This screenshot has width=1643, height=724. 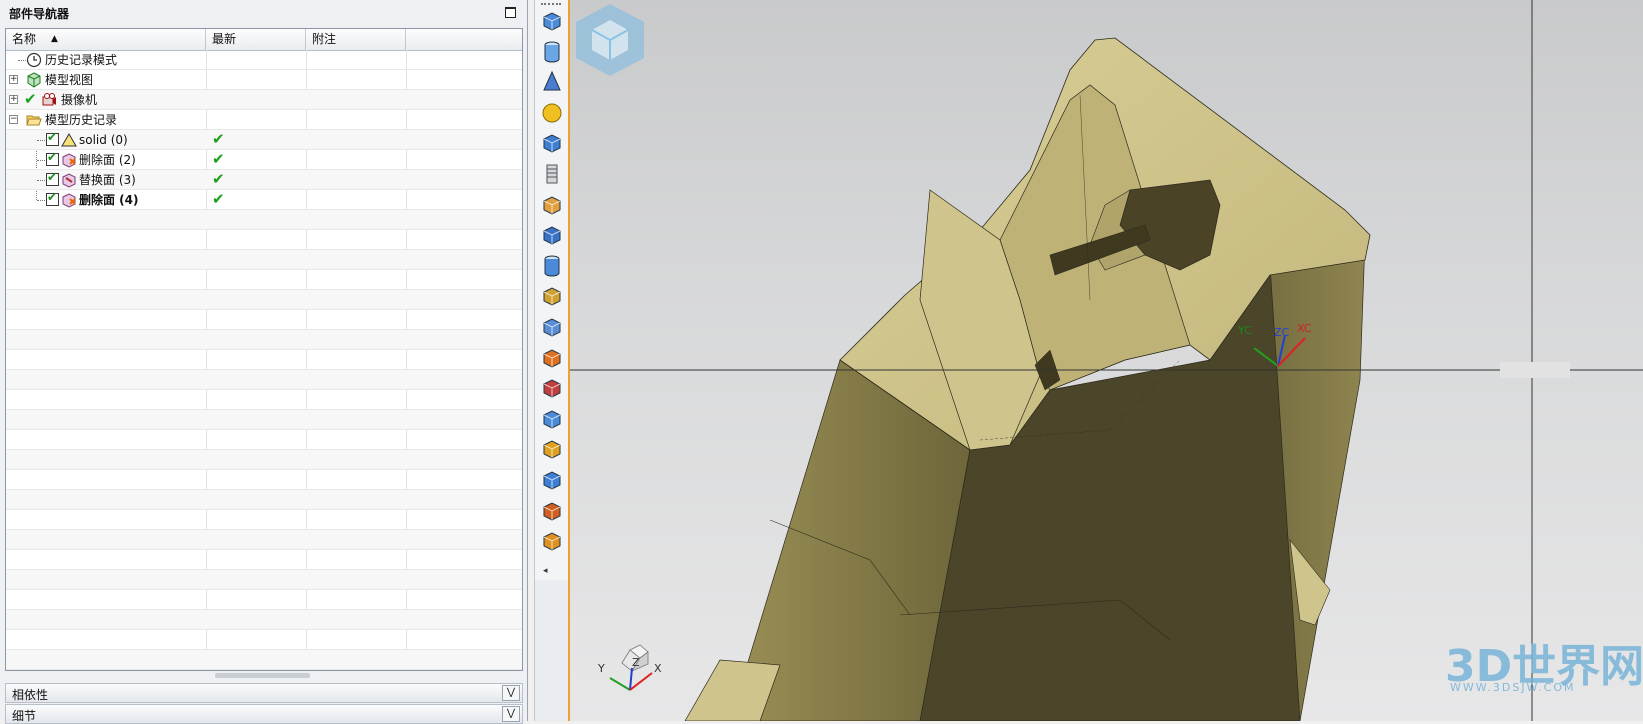 What do you see at coordinates (552, 82) in the screenshot?
I see `cone-icon` at bounding box center [552, 82].